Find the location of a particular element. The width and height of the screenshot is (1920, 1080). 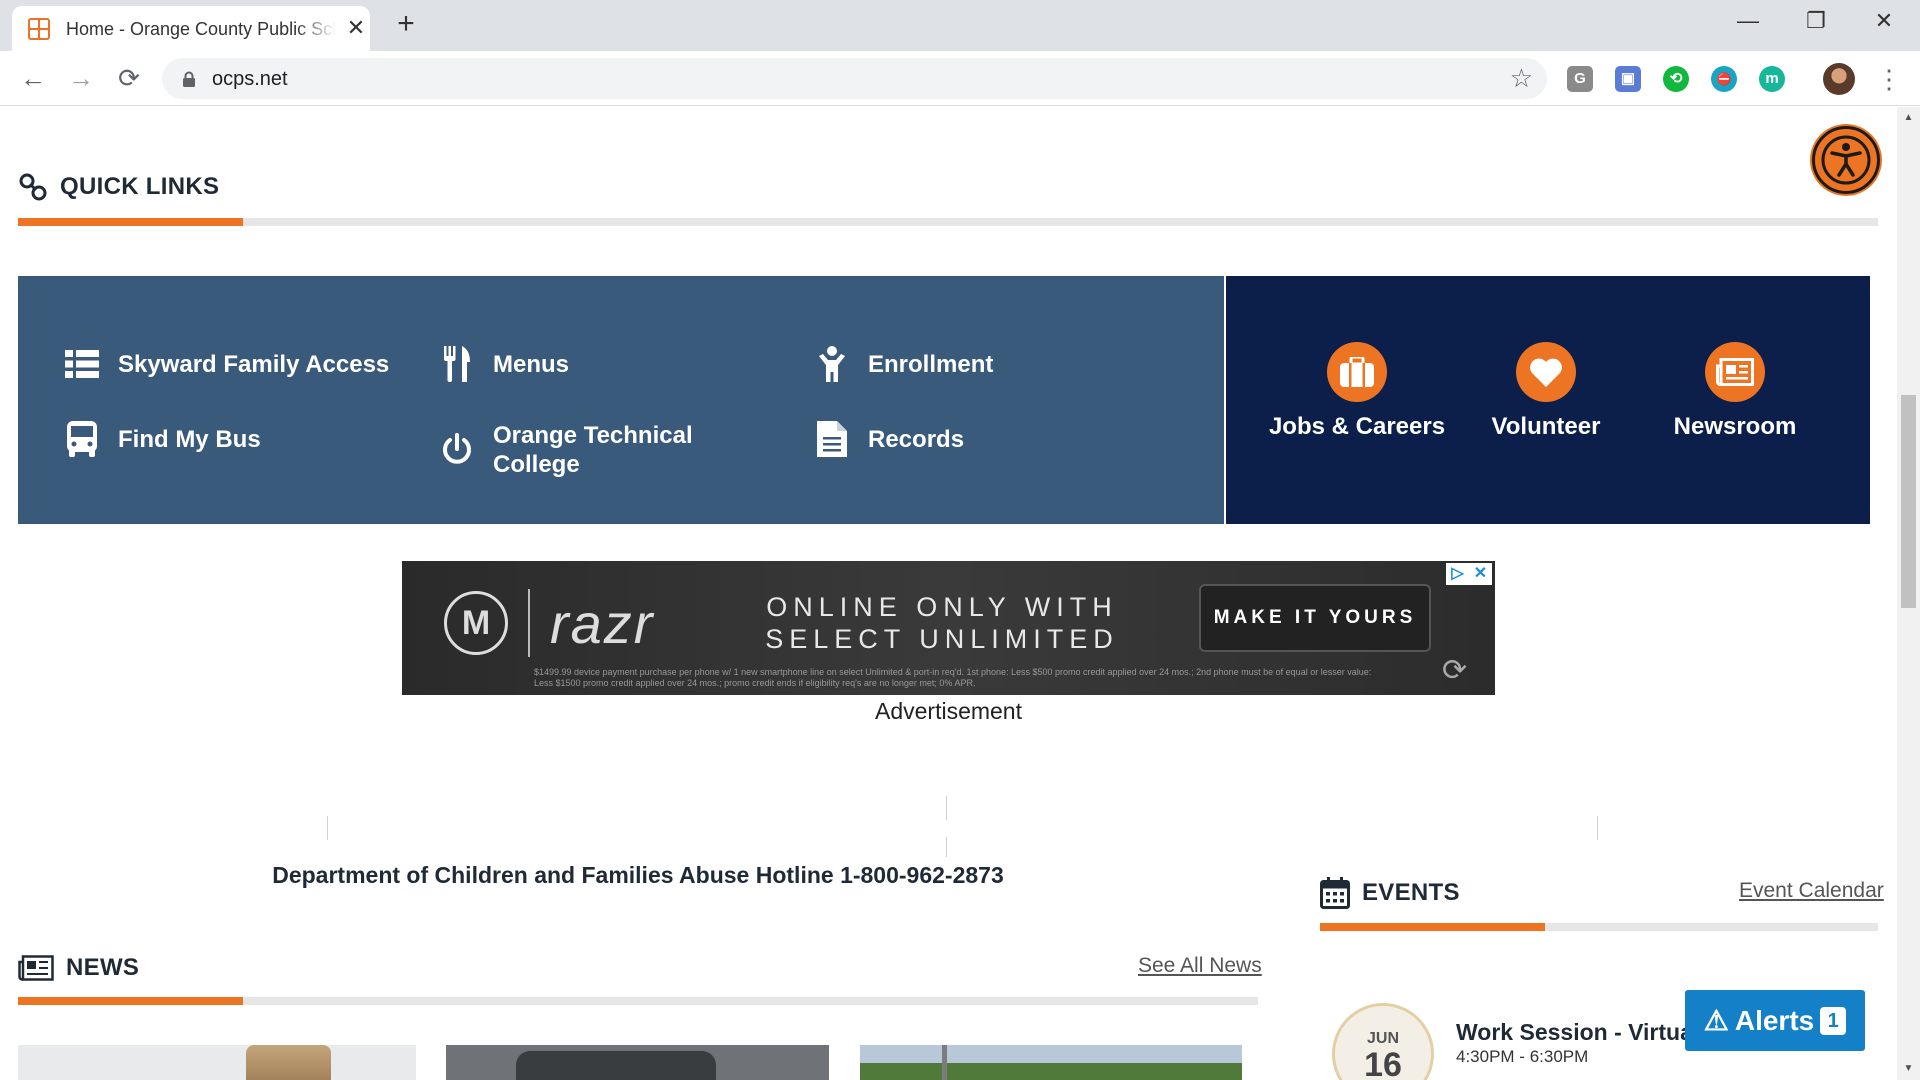

url-text: ocps.net is located at coordinates (250, 79).